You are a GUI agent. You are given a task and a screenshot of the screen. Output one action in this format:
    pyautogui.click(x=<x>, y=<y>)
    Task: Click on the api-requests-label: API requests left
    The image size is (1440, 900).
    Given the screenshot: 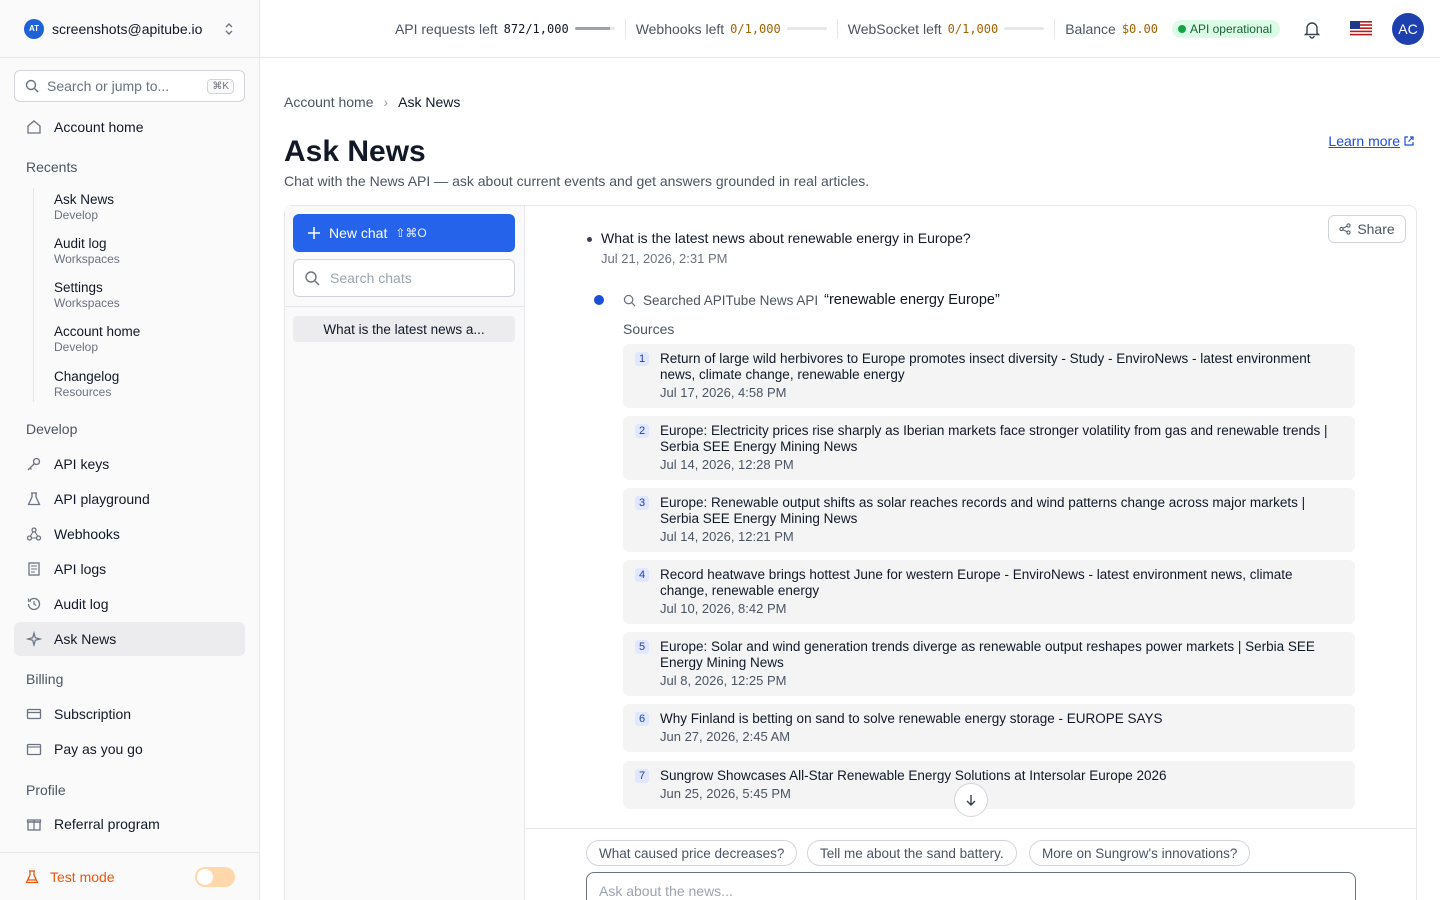 What is the action you would take?
    pyautogui.click(x=446, y=28)
    